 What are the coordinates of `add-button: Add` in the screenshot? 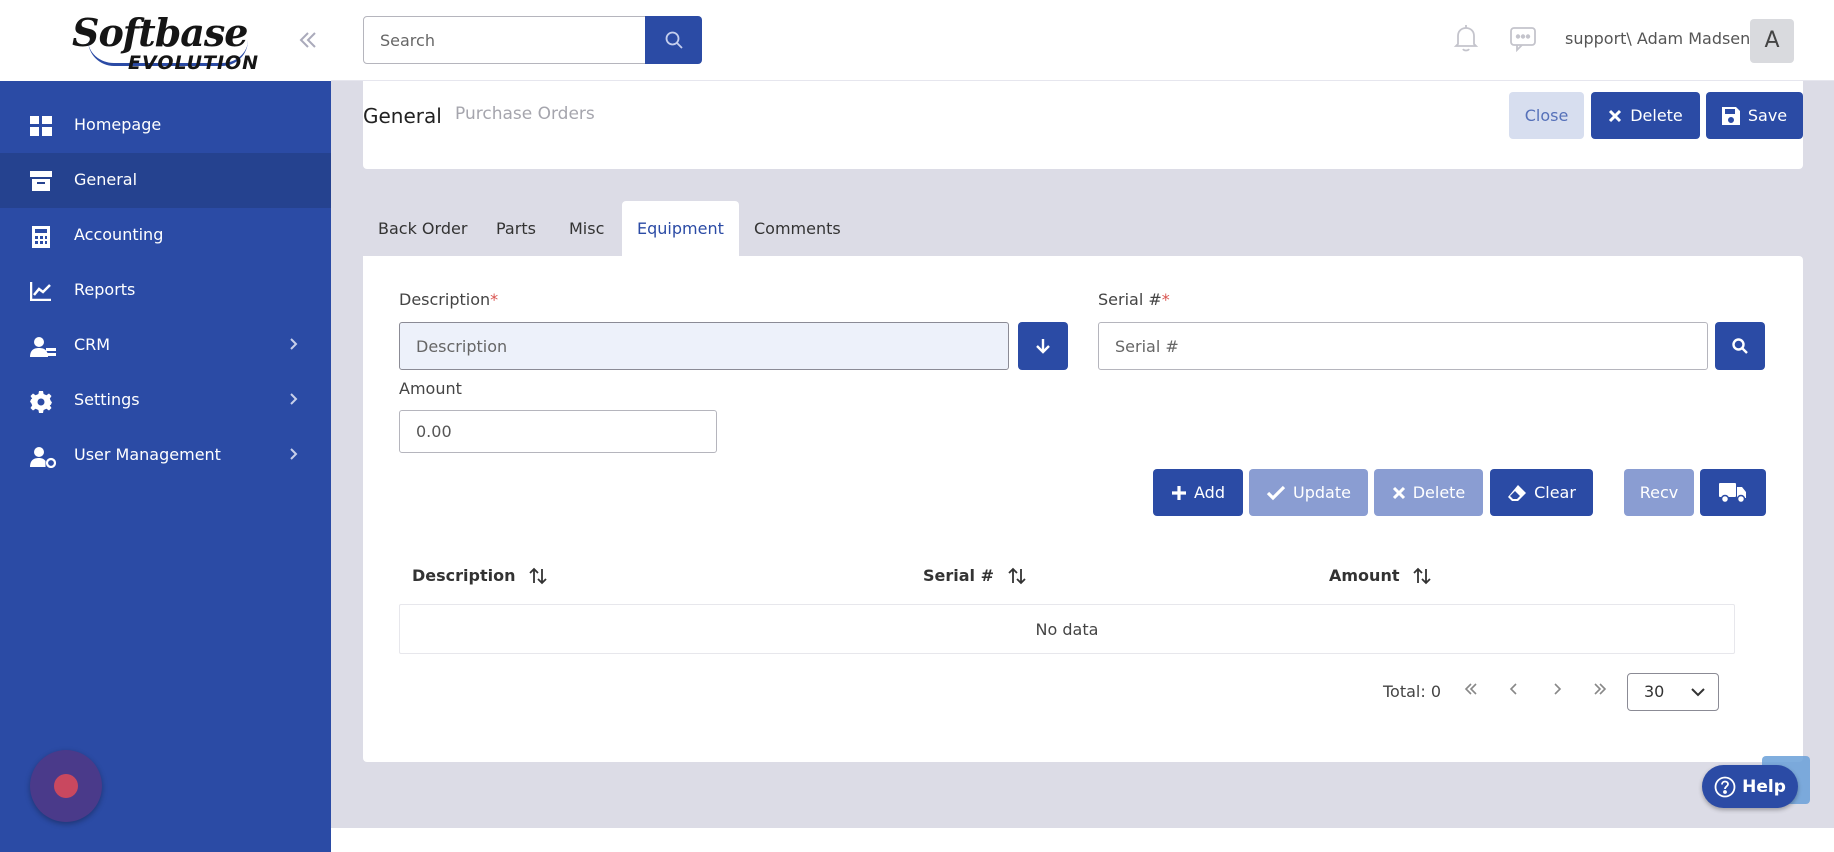 It's located at (1198, 492).